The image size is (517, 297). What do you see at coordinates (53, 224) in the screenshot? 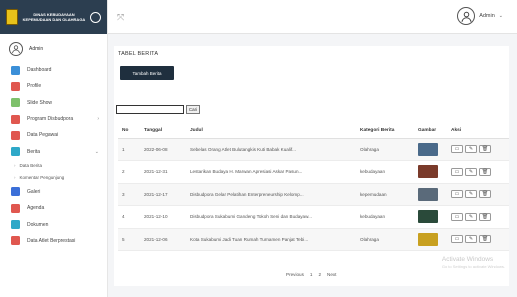
I see `sidebar-item-dokumen: Dokumen` at bounding box center [53, 224].